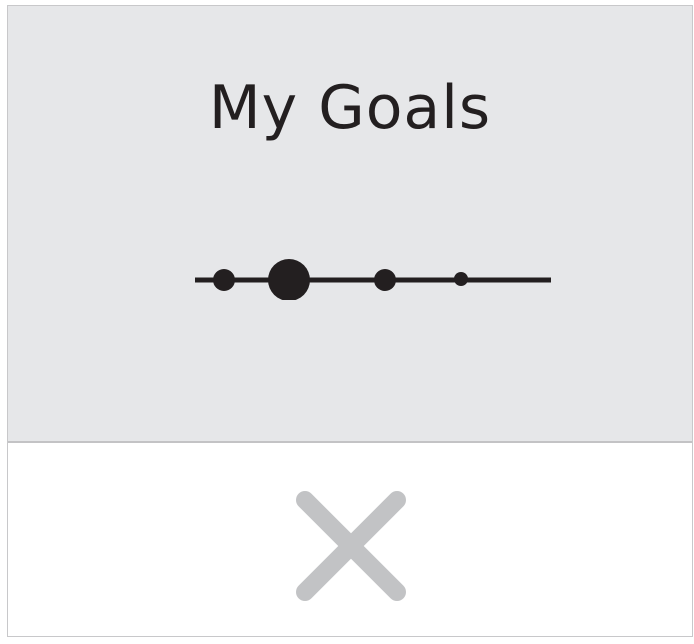 The image size is (694, 644). I want to click on progress-dot-2-current, so click(289, 279).